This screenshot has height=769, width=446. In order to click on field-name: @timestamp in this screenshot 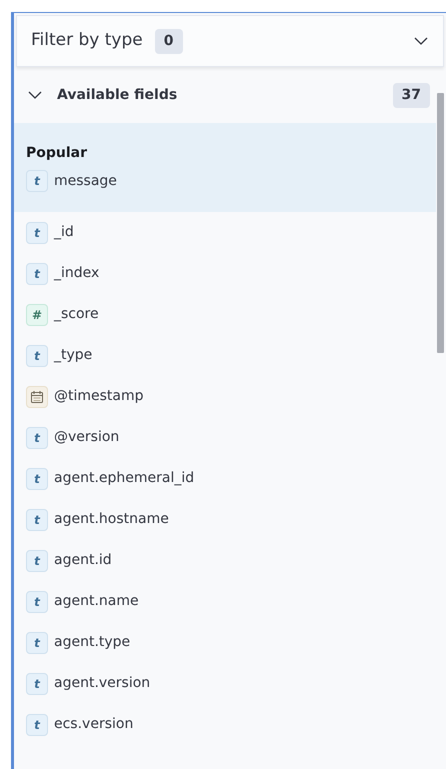, I will do `click(99, 396)`.